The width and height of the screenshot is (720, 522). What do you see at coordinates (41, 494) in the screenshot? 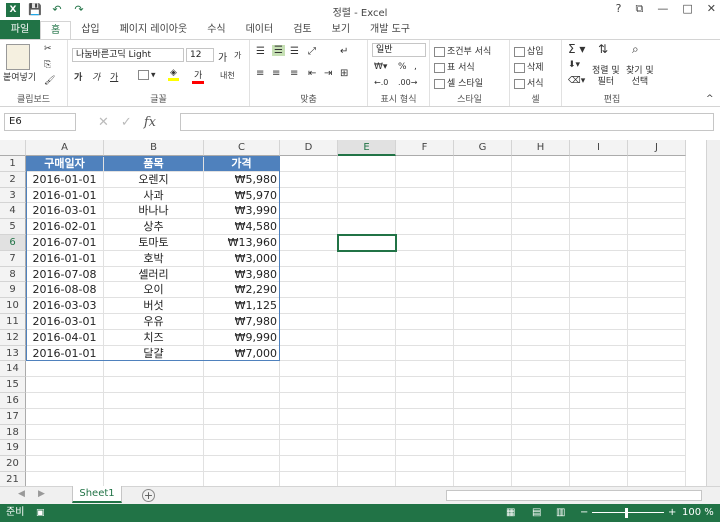
I see `next-sheet-icon: ▶` at bounding box center [41, 494].